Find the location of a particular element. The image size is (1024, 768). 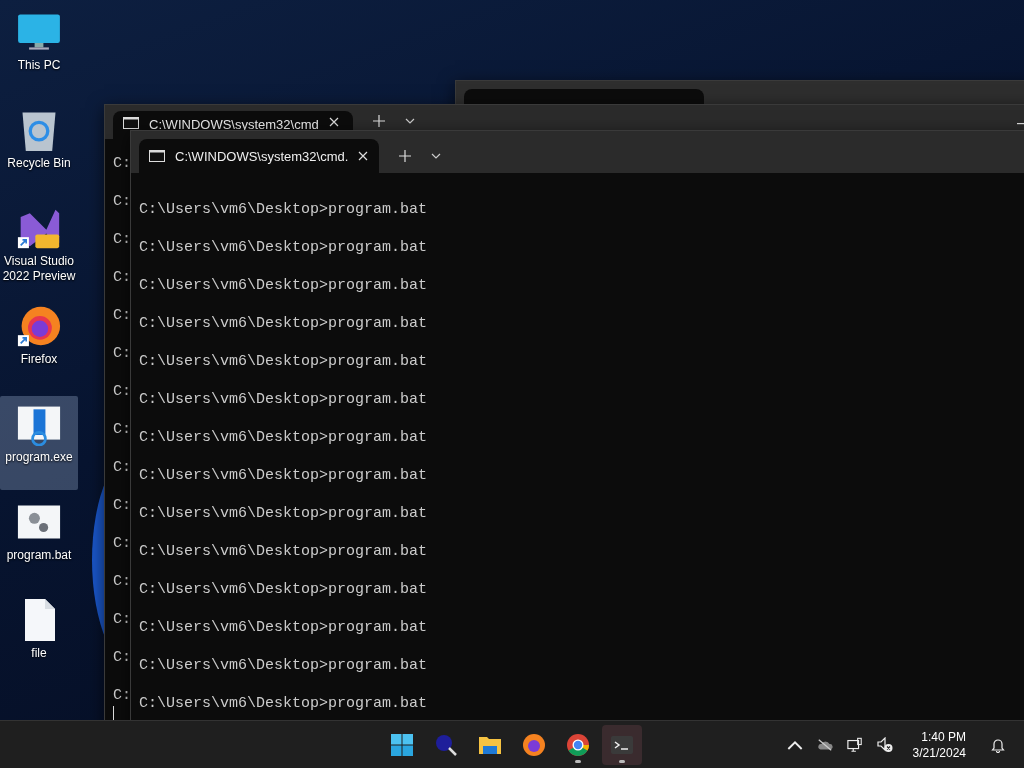

taskbar-app is located at coordinates (622, 744).